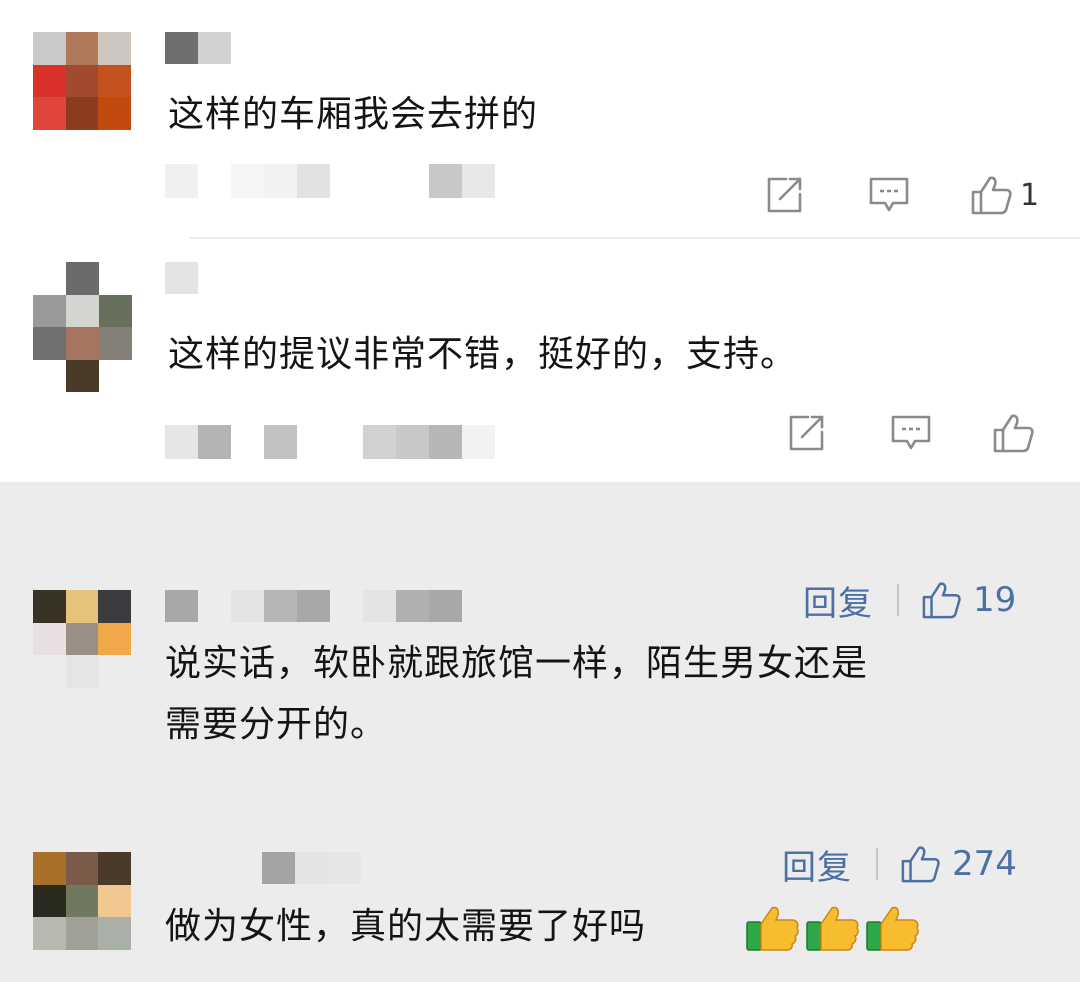 Image resolution: width=1080 pixels, height=982 pixels. I want to click on comment-text: 这样的提议非常不错，挺好的，支持。, so click(483, 354).